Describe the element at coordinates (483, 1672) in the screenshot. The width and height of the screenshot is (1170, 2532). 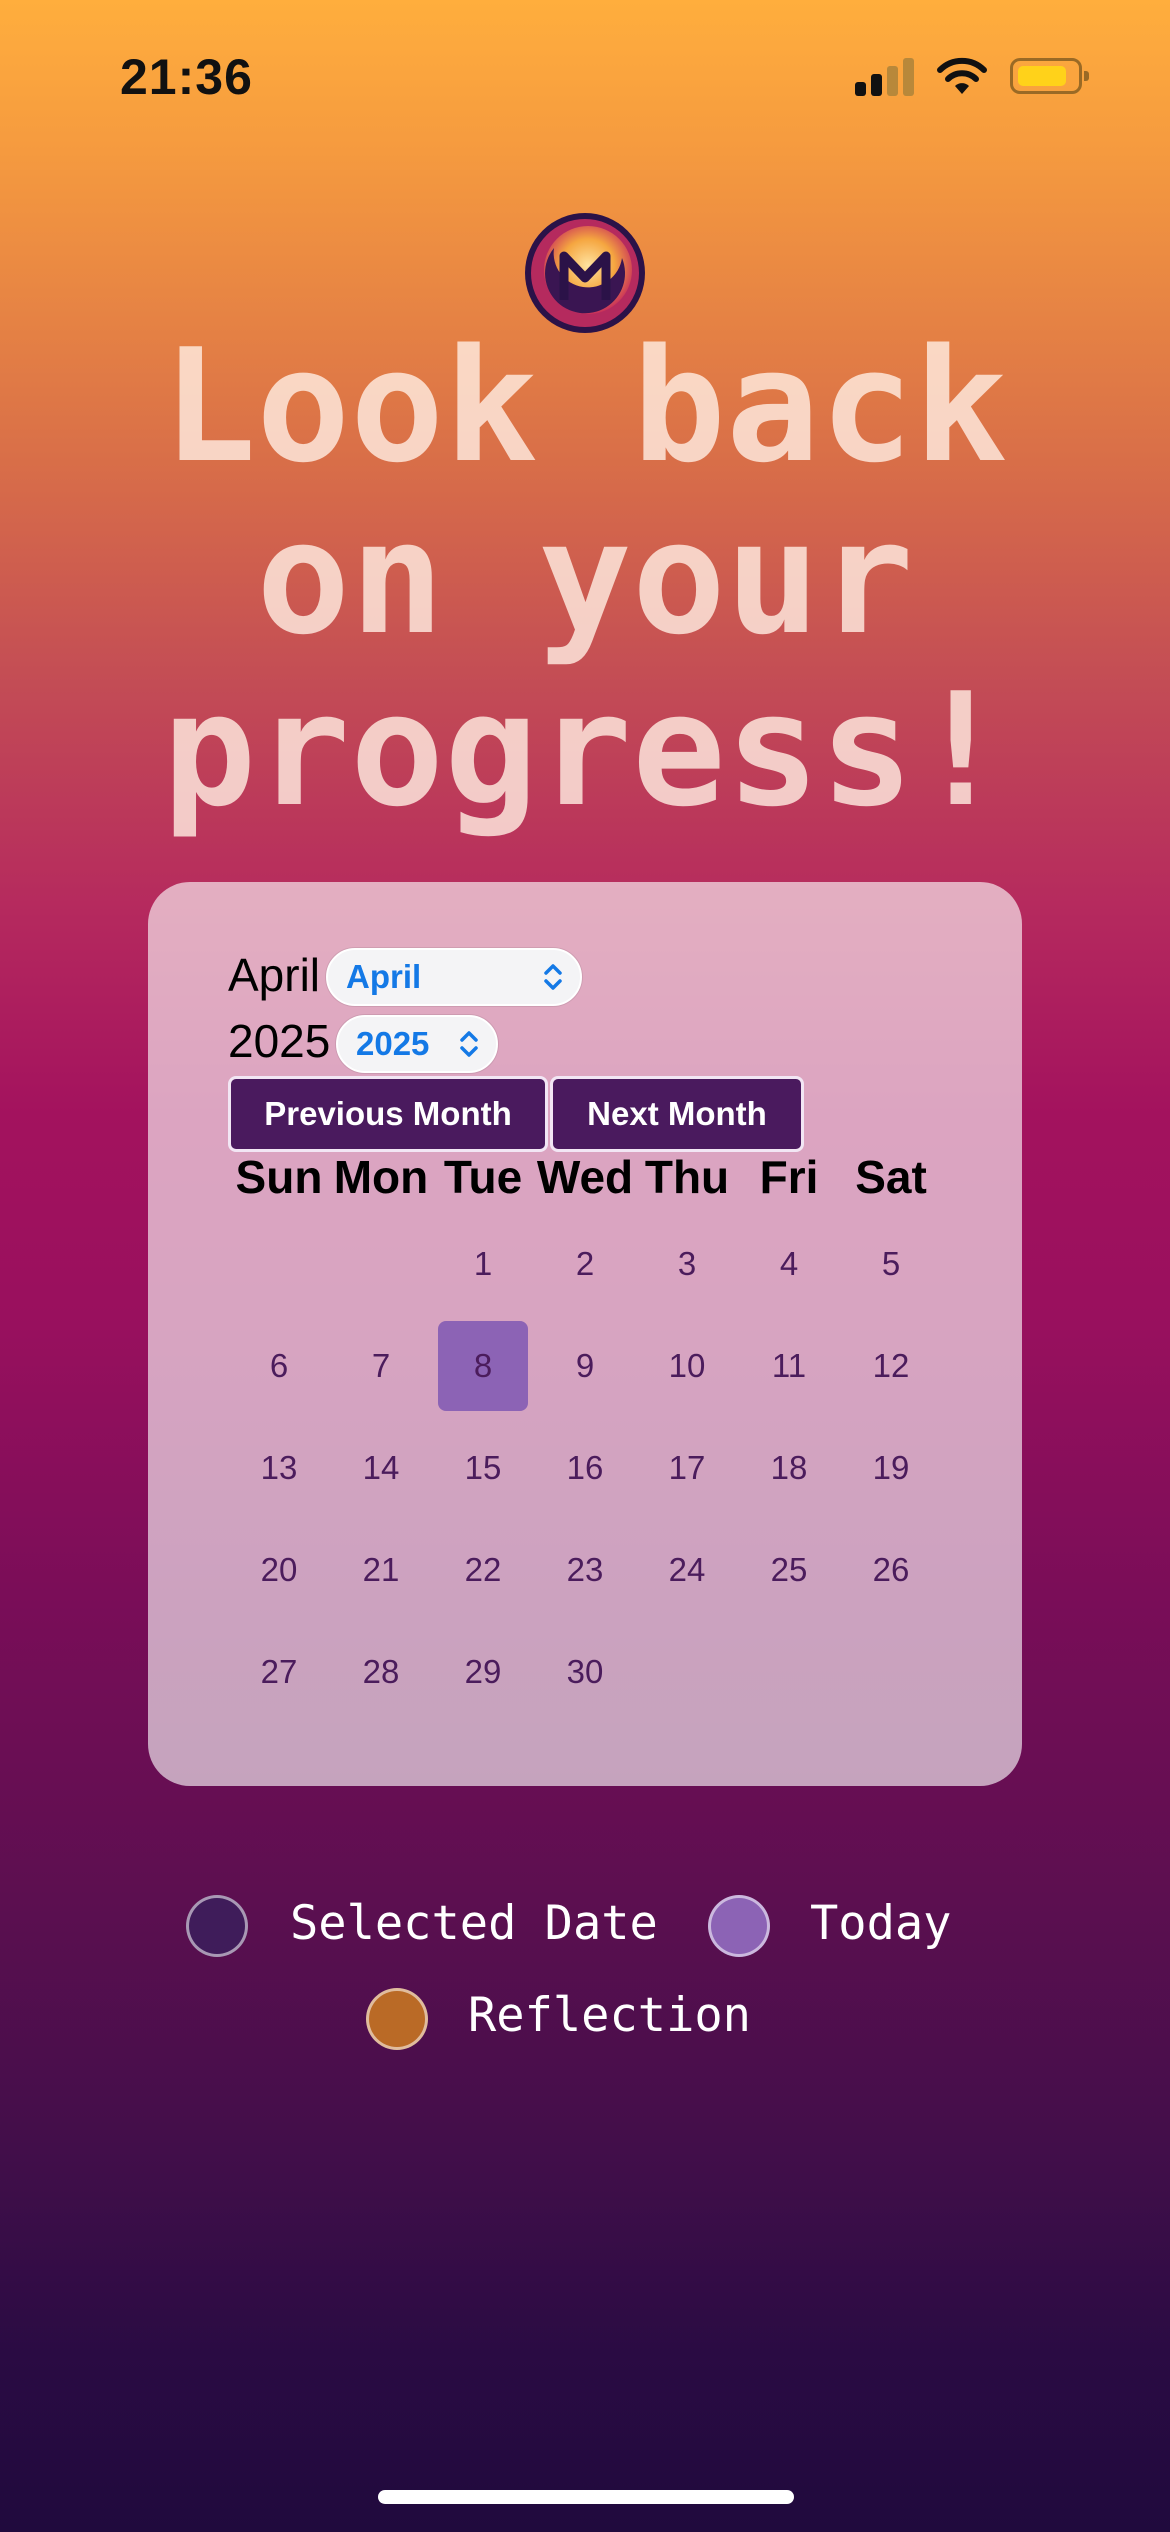
I see `calendar-day: 29` at that location.